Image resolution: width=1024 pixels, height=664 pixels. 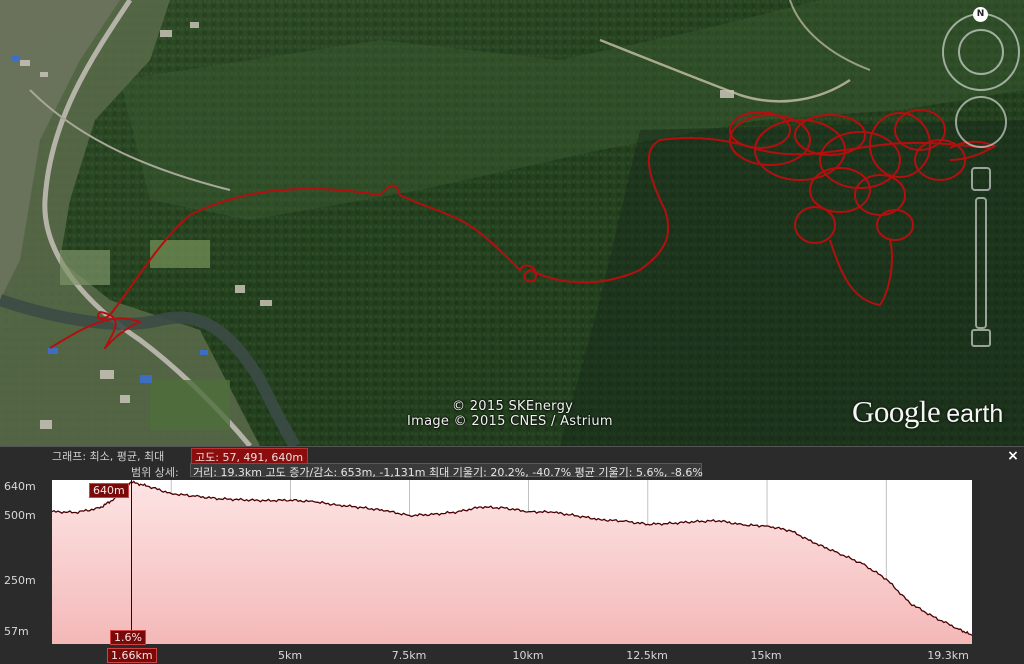 I want to click on x-tick-label: 12.5km, so click(x=647, y=655).